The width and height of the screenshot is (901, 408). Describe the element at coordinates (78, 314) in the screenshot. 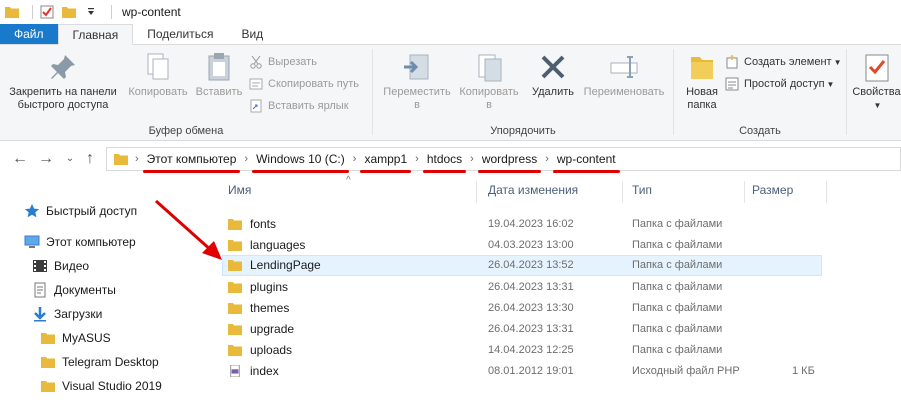

I see `nav-item-label: Загрузки` at that location.